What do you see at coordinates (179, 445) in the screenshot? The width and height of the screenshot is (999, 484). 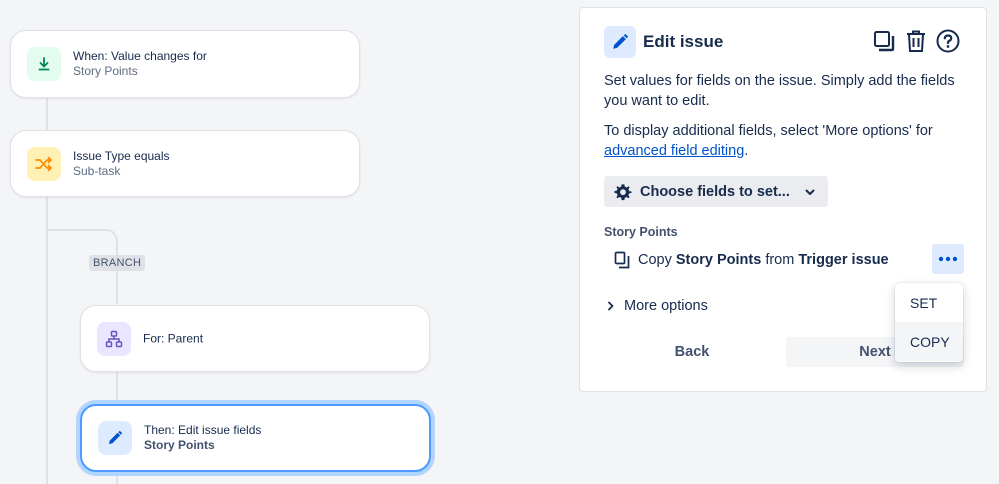 I see `action-subtitle: Story Points` at bounding box center [179, 445].